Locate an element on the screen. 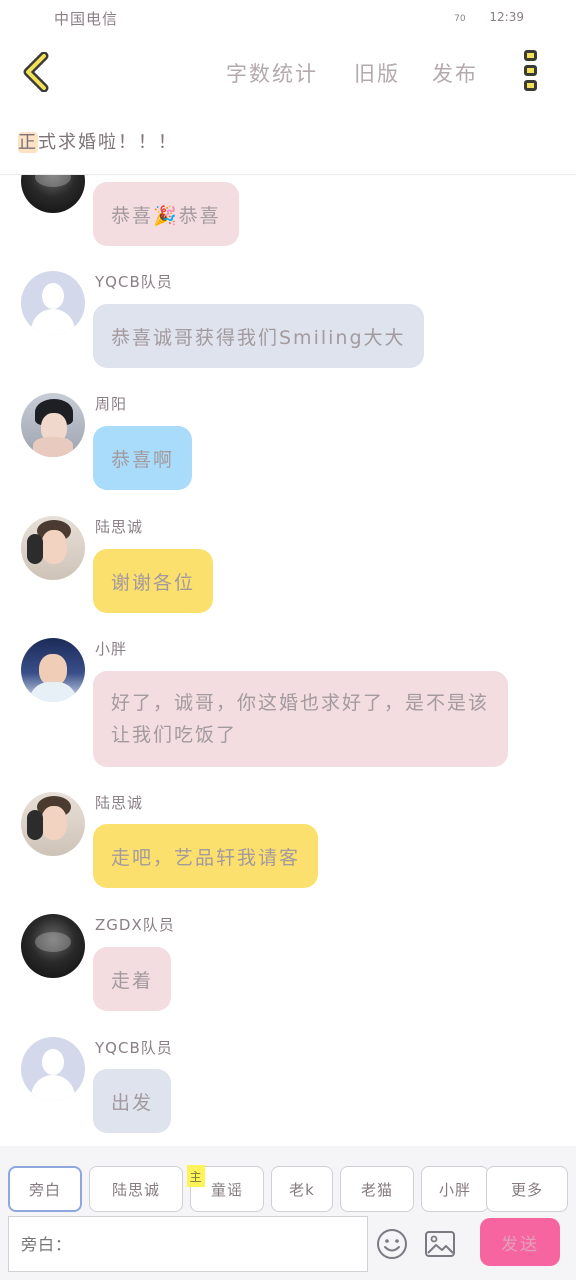  role-tab-label: 老猫 is located at coordinates (376, 1189).